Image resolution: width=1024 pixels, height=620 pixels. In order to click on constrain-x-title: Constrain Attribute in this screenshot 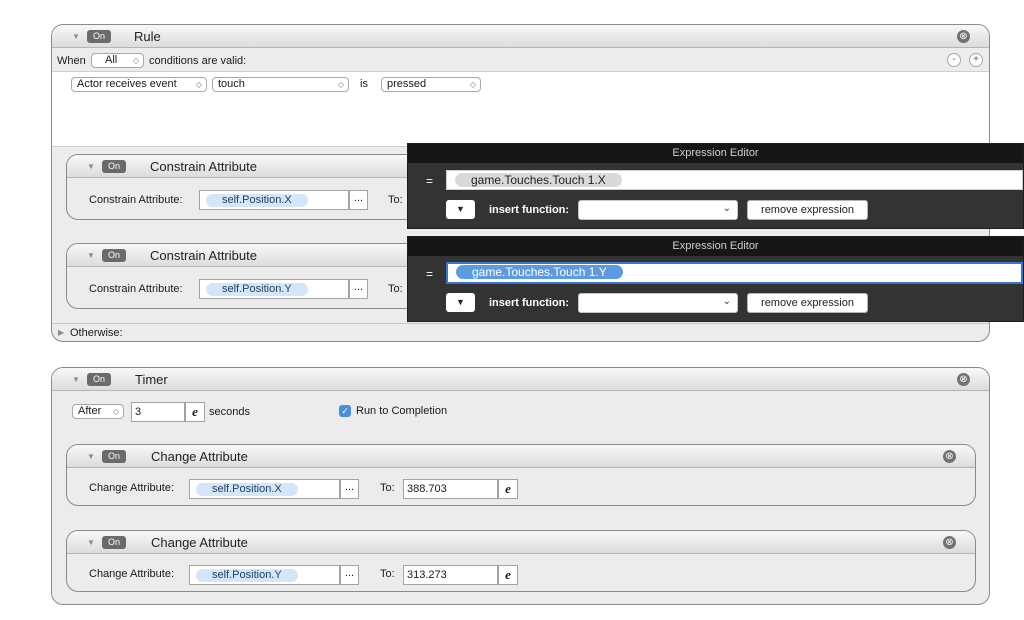, I will do `click(203, 166)`.